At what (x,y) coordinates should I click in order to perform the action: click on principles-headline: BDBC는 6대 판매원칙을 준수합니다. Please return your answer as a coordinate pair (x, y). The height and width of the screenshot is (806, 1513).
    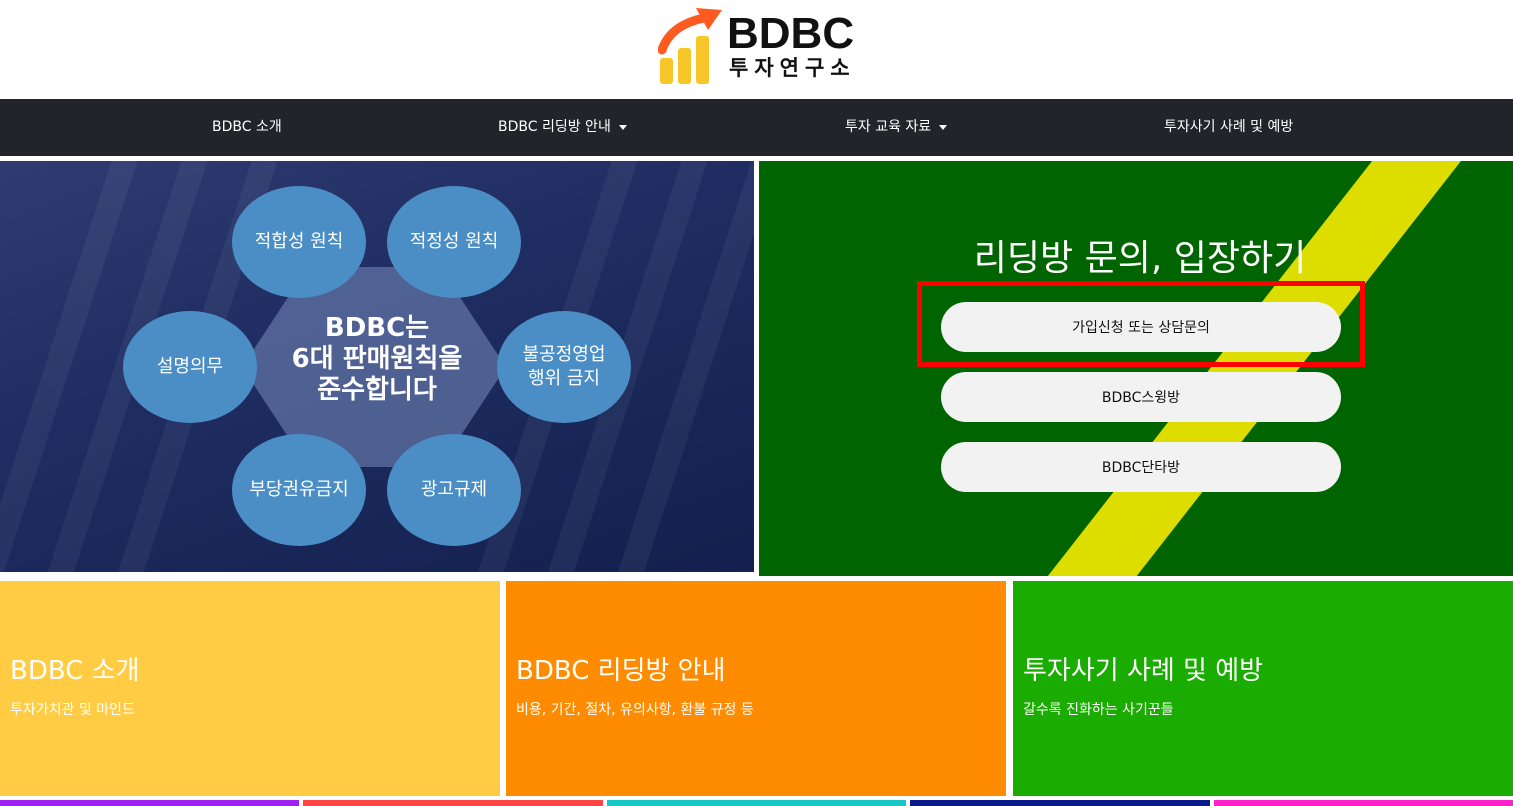
    Looking at the image, I should click on (377, 359).